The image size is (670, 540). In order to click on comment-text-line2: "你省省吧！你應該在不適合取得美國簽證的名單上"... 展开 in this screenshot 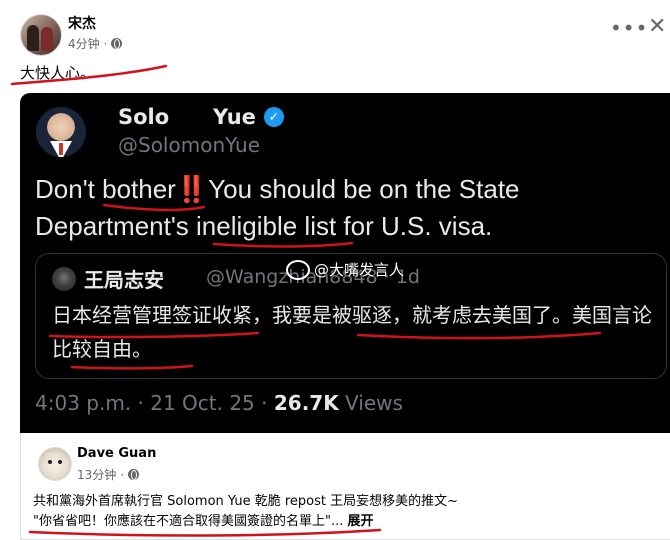, I will do `click(203, 519)`.